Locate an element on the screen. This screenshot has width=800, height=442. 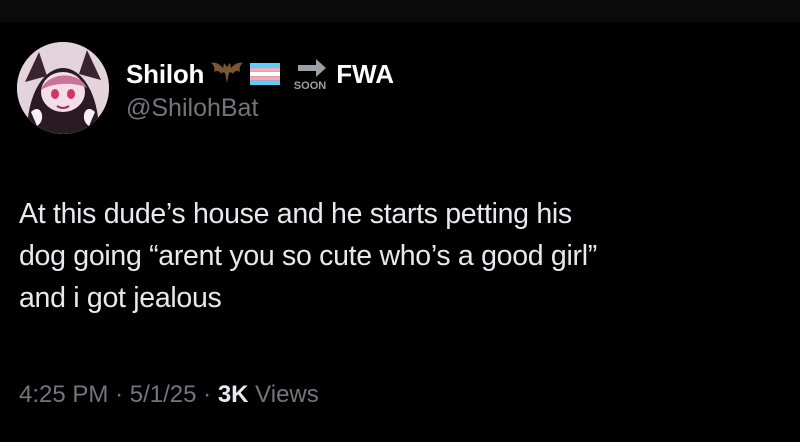
bat-emoji-icon is located at coordinates (227, 74).